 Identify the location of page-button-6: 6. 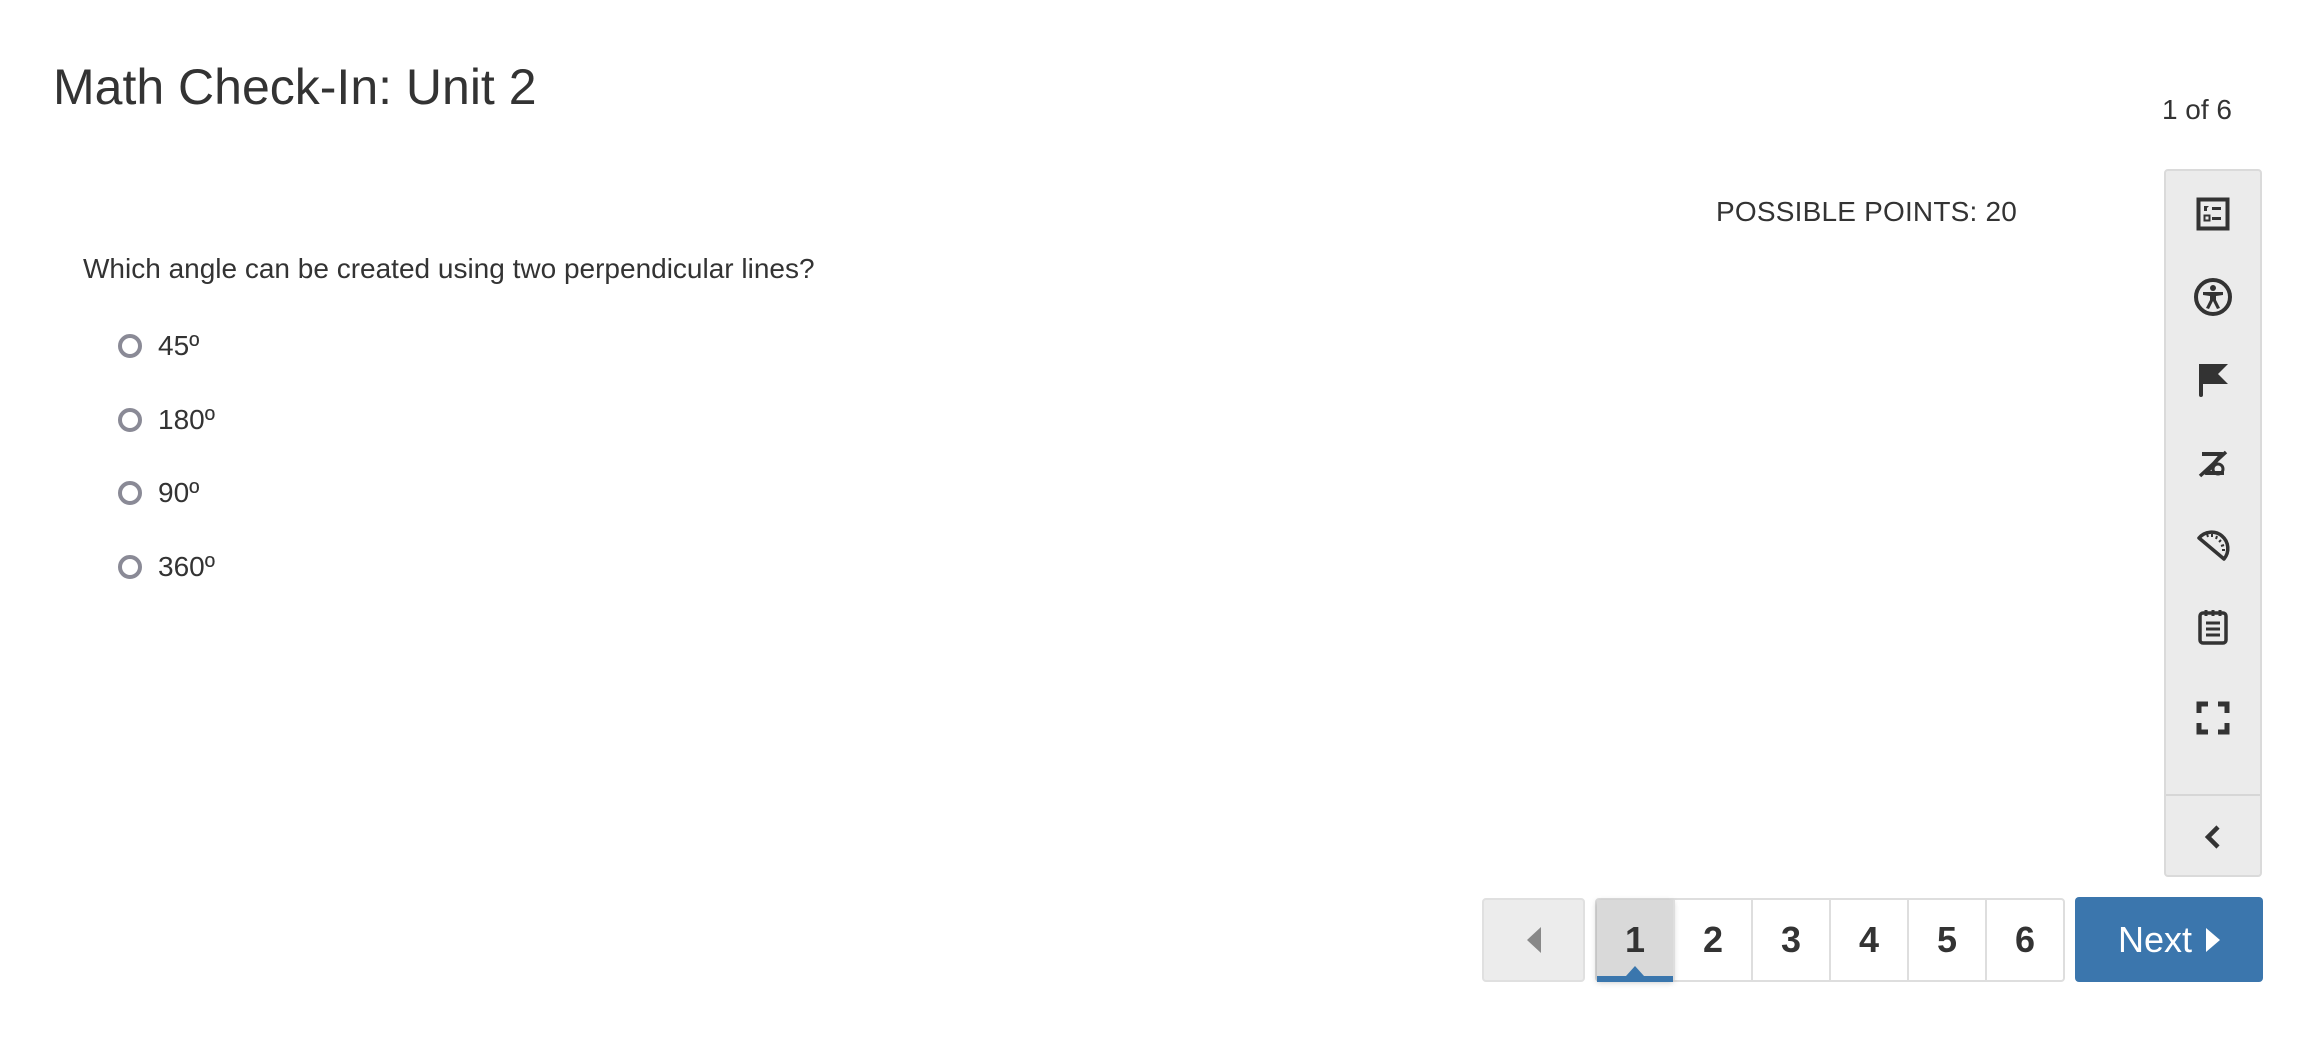
(2024, 940).